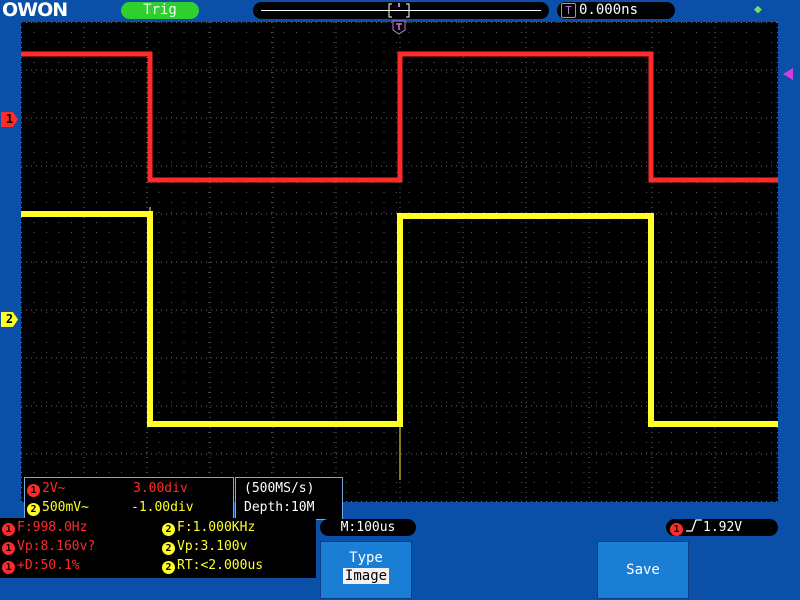 The height and width of the screenshot is (600, 800). What do you see at coordinates (160, 10) in the screenshot?
I see `trigger-status-badge: Trig` at bounding box center [160, 10].